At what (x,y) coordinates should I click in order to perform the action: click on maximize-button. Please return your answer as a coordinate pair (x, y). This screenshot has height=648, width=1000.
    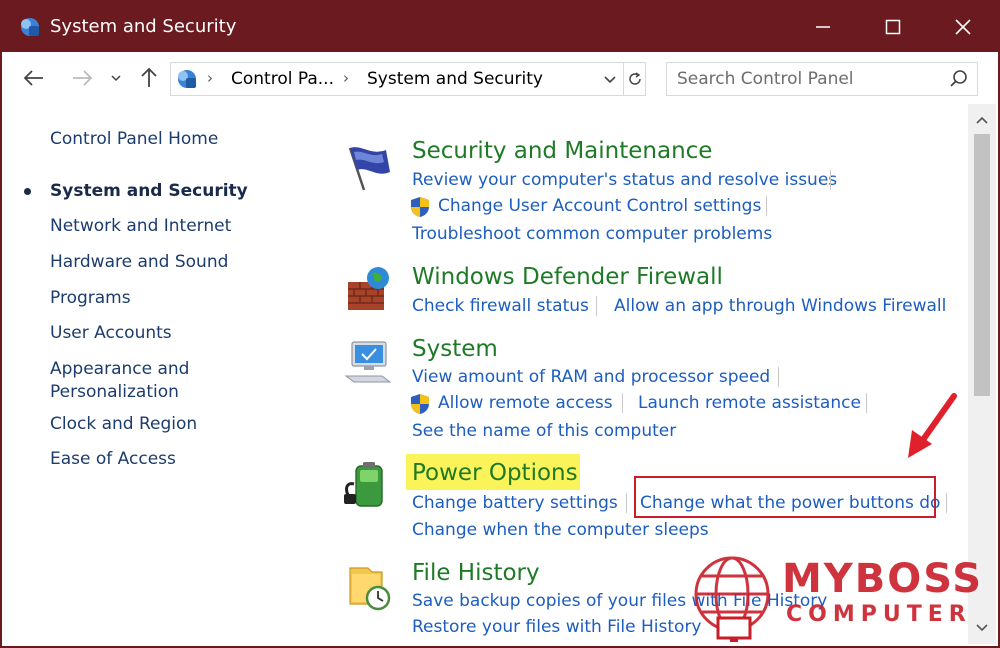
    Looking at the image, I should click on (893, 27).